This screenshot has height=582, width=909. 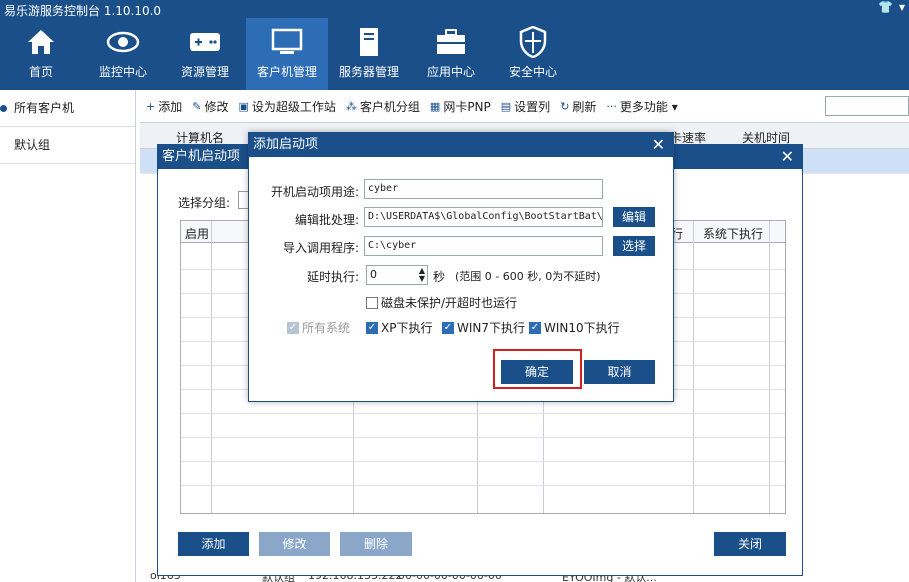 I want to click on edit-button: ✎ 修改, so click(x=210, y=106).